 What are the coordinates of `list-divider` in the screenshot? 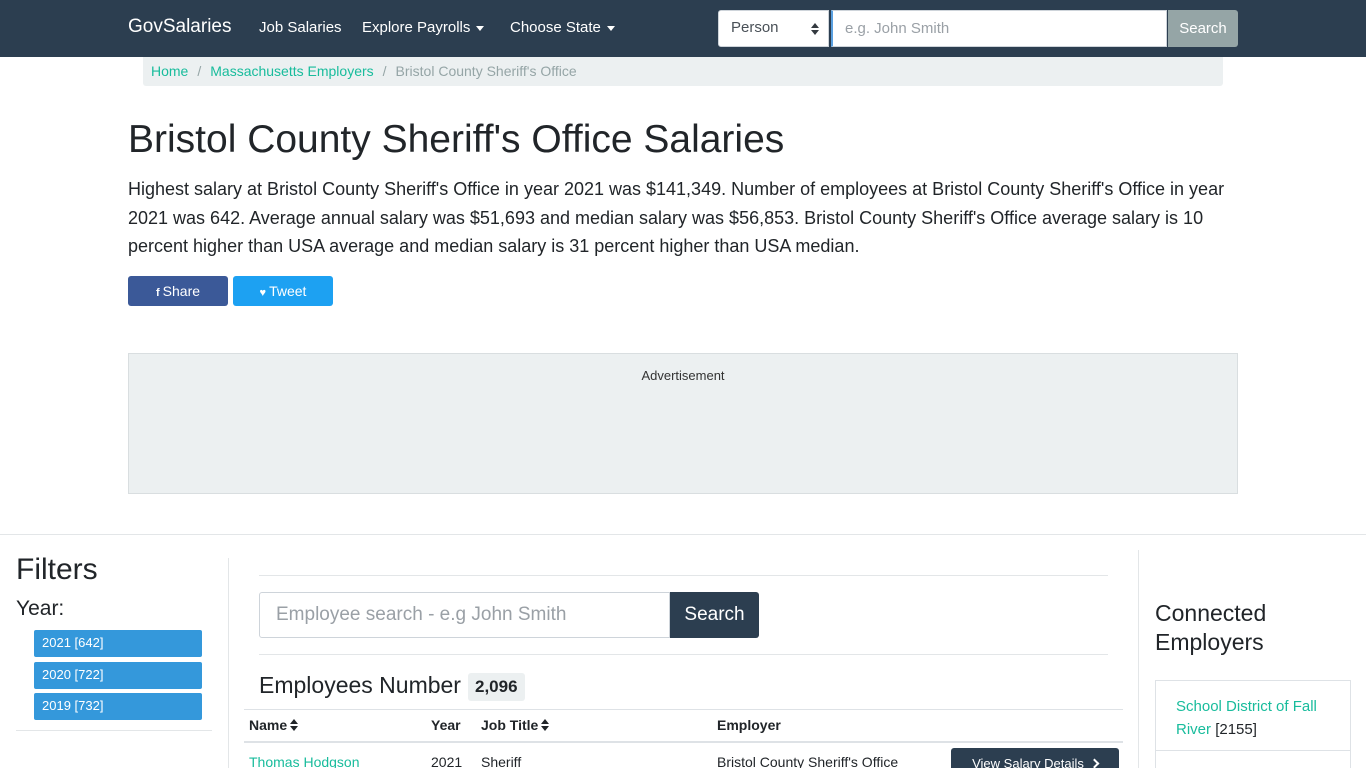 It's located at (1253, 750).